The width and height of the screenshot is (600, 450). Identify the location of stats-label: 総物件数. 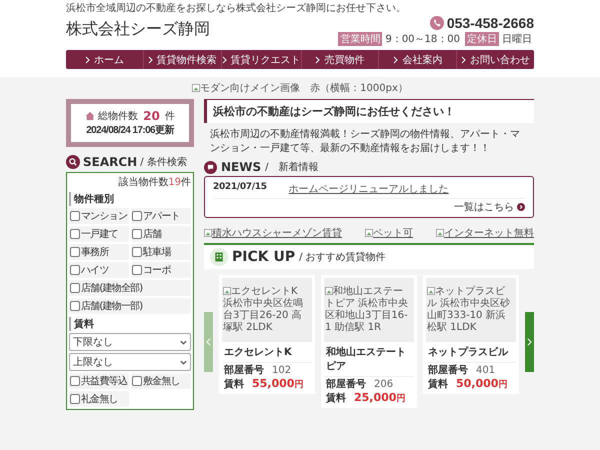
(118, 116).